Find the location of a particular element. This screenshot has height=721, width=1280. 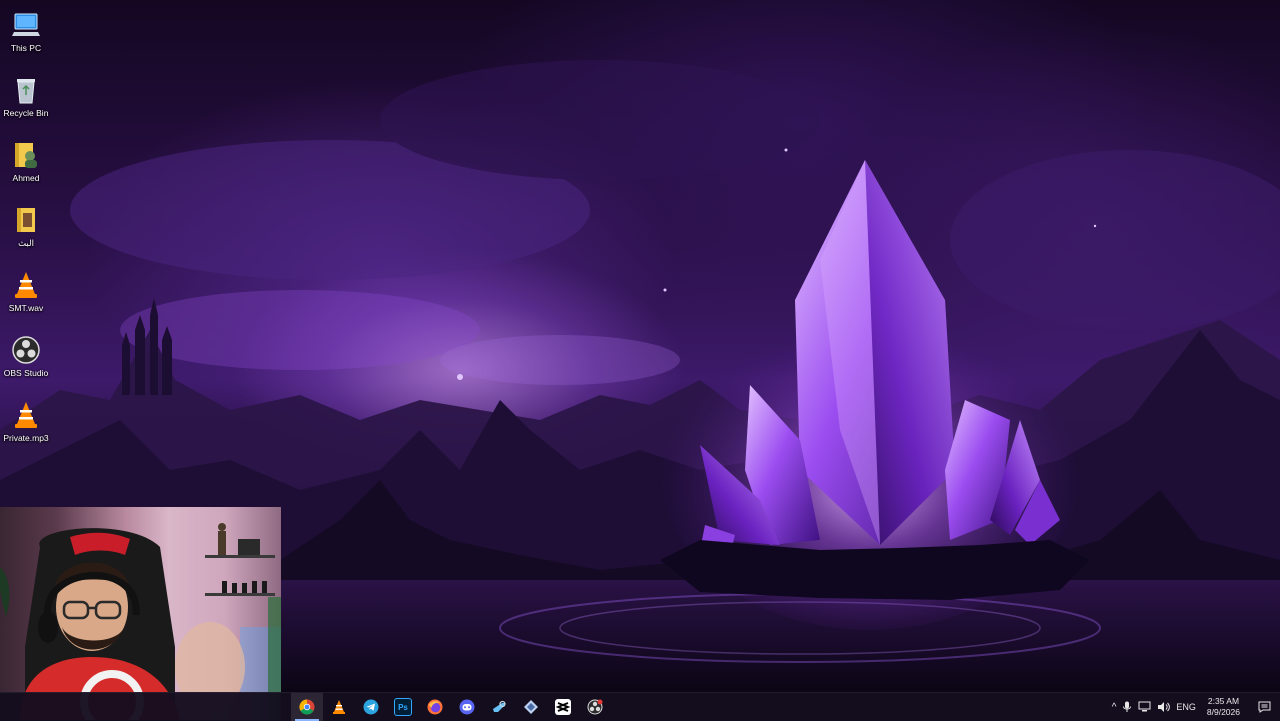

system-tray: ^ ENG 2:35 AM 8/9/2026 is located at coordinates (1194, 707).